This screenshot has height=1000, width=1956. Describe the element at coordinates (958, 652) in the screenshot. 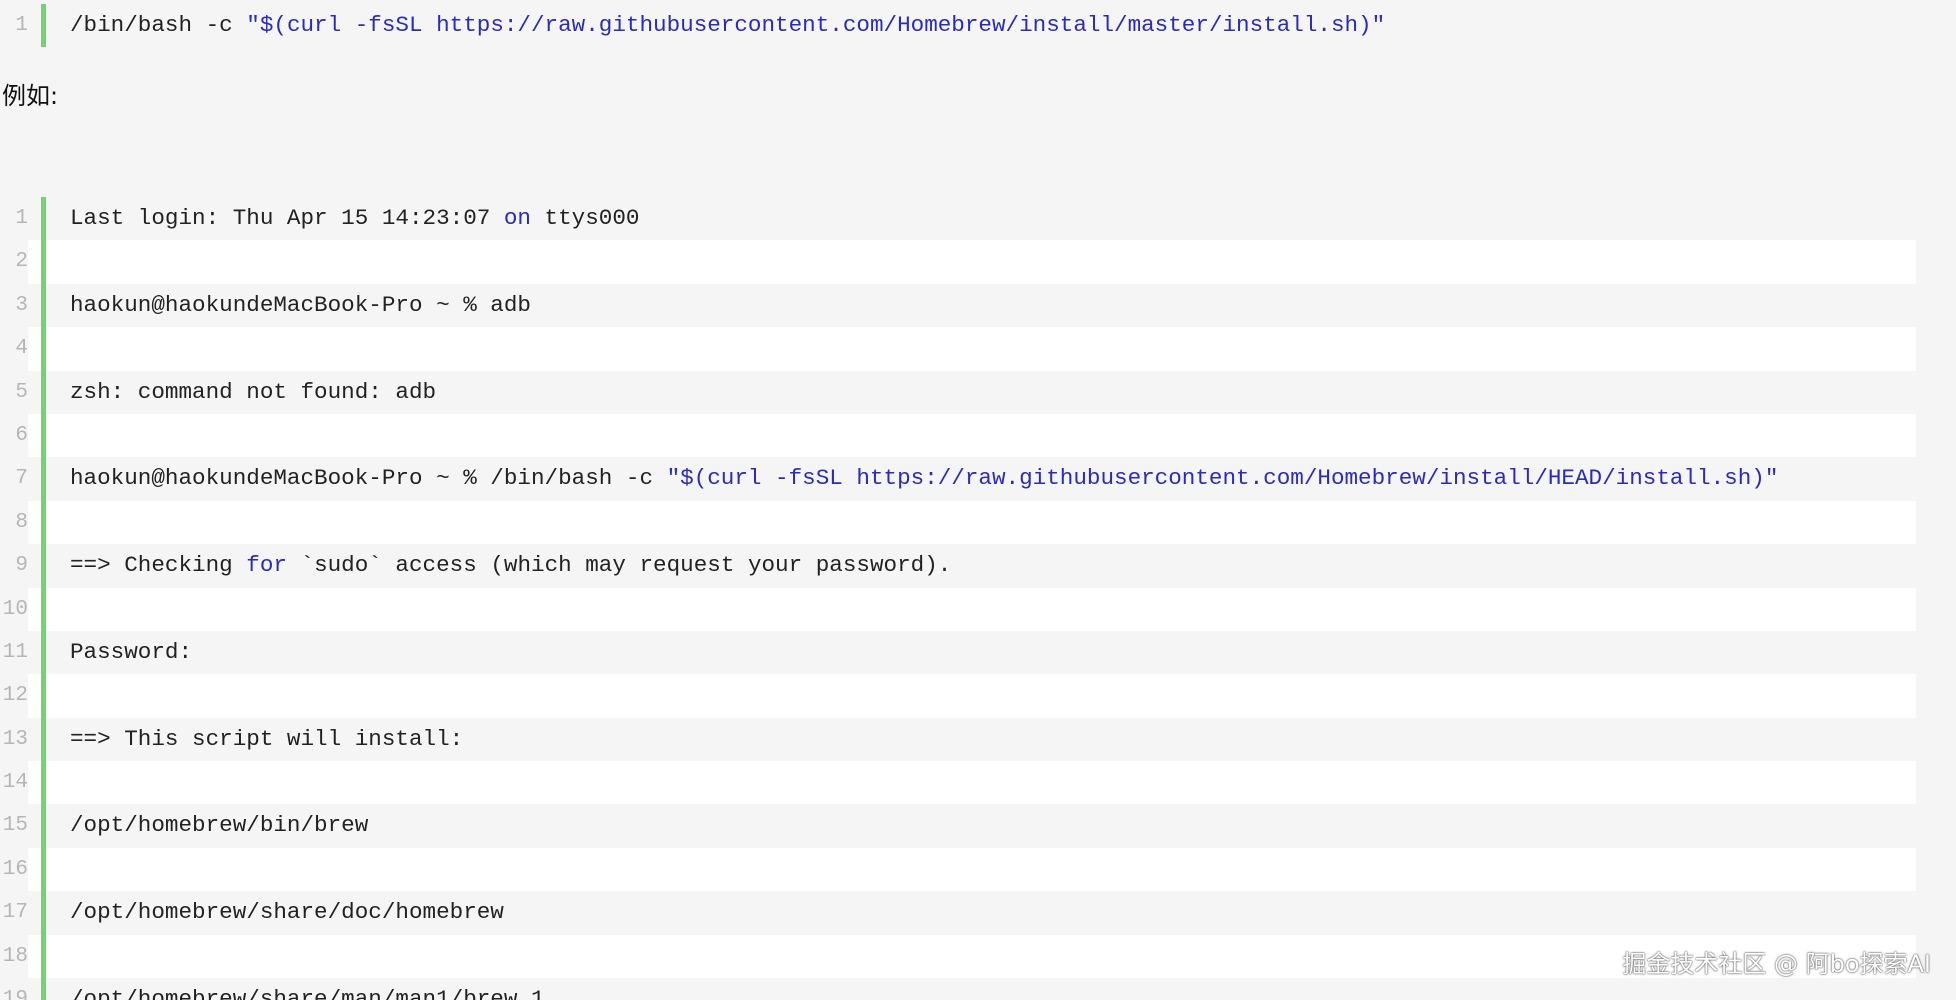

I see `code-line: 11 Password:` at that location.